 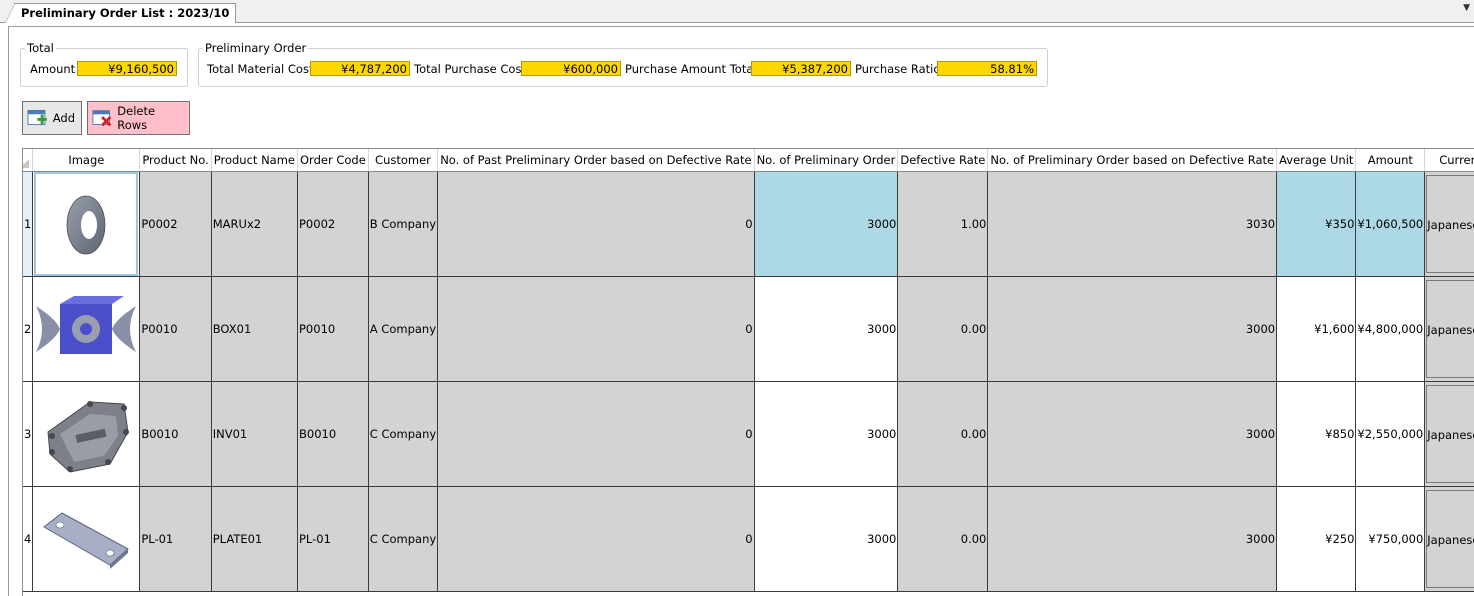 What do you see at coordinates (333, 224) in the screenshot?
I see `order-code-cell: P0002` at bounding box center [333, 224].